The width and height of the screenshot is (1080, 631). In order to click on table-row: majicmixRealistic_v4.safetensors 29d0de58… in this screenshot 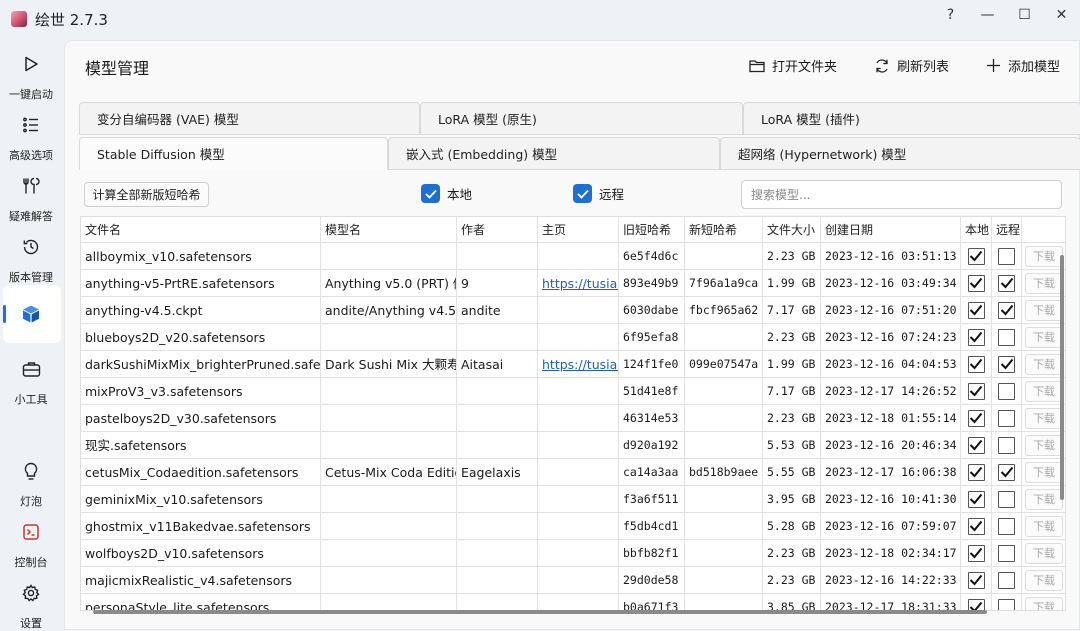, I will do `click(573, 580)`.